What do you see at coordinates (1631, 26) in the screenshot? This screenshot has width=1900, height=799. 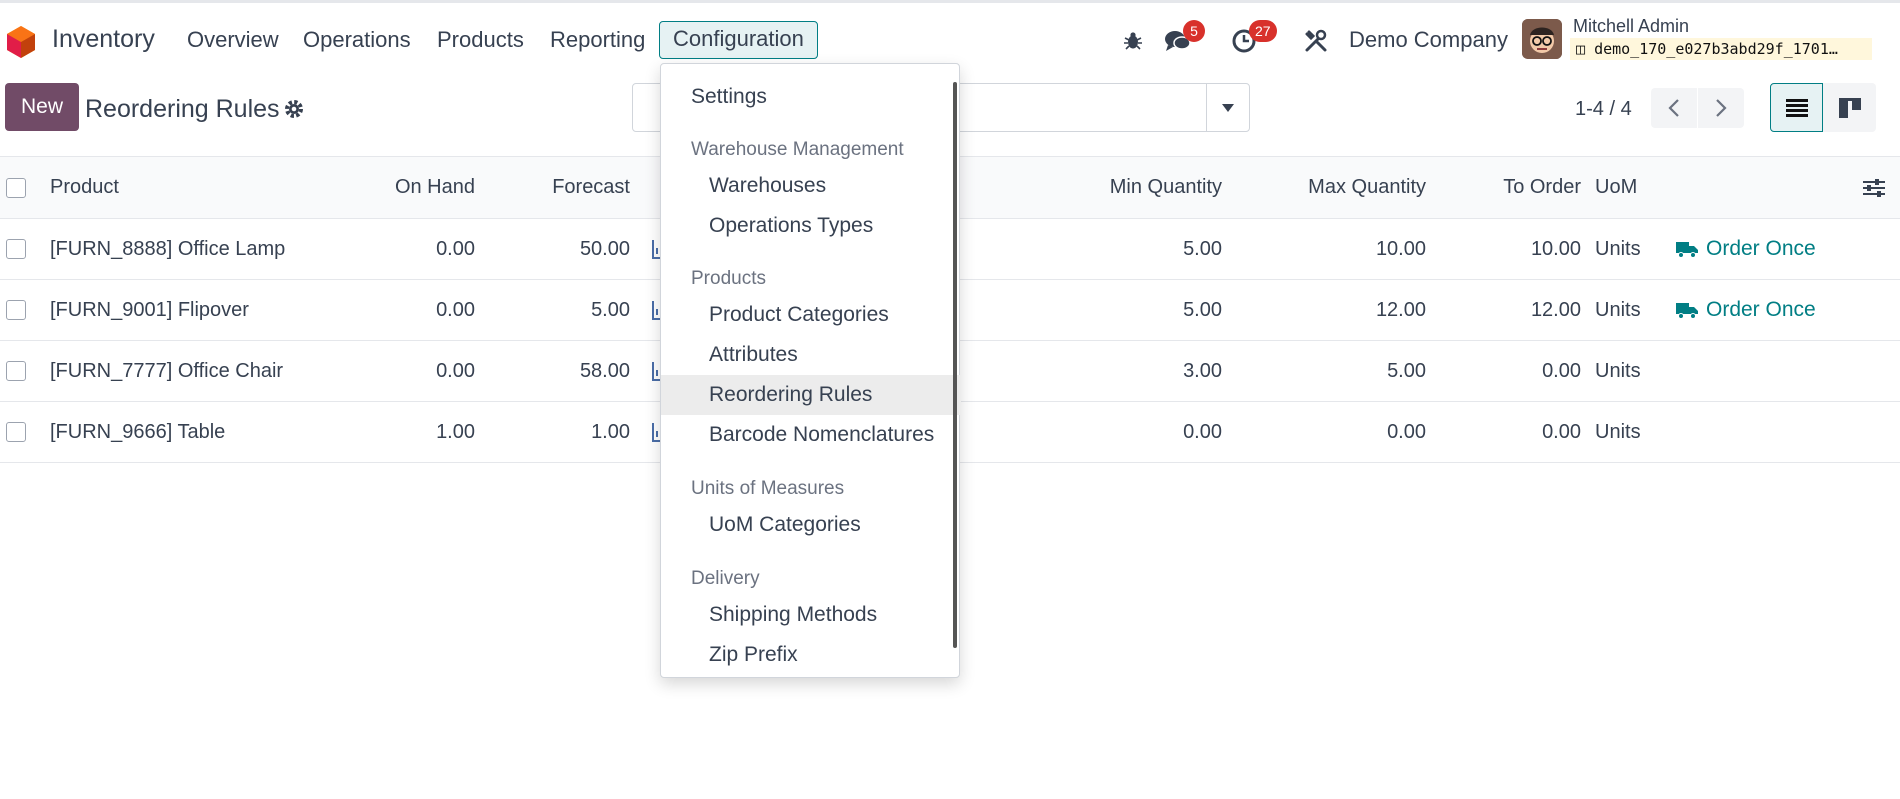 I see `user-name: Mitchell Admin` at bounding box center [1631, 26].